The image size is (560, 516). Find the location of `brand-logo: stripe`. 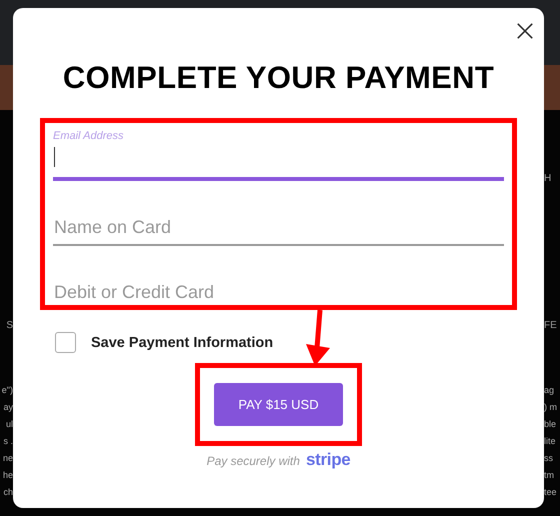

brand-logo: stripe is located at coordinates (328, 460).